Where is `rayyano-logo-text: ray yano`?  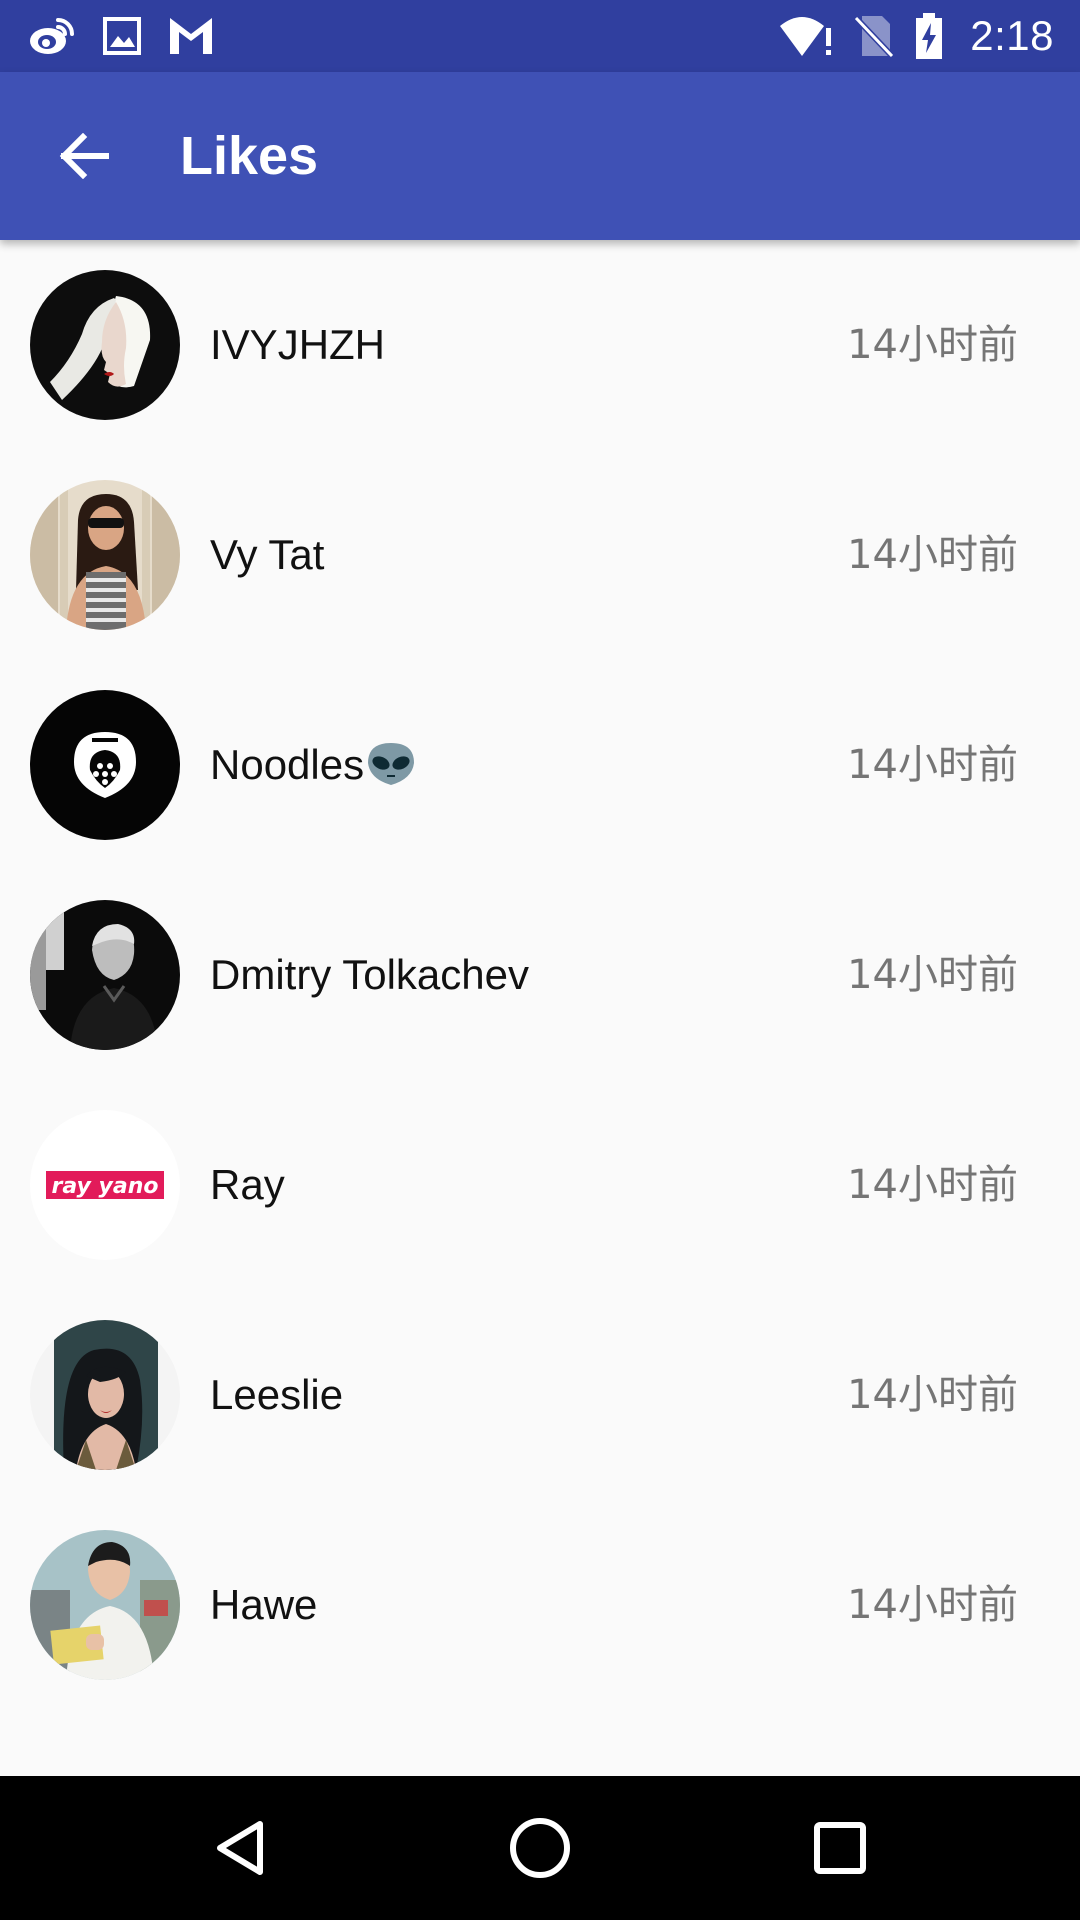
rayyano-logo-text: ray yano is located at coordinates (105, 1186).